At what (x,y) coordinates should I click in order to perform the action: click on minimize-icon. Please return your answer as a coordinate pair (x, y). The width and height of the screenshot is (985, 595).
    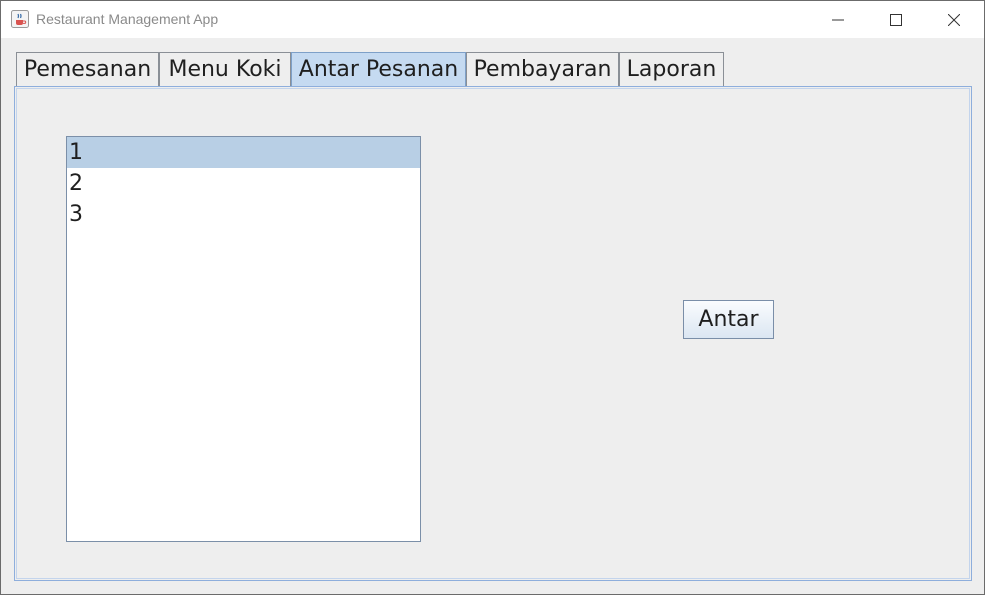
    Looking at the image, I should click on (838, 19).